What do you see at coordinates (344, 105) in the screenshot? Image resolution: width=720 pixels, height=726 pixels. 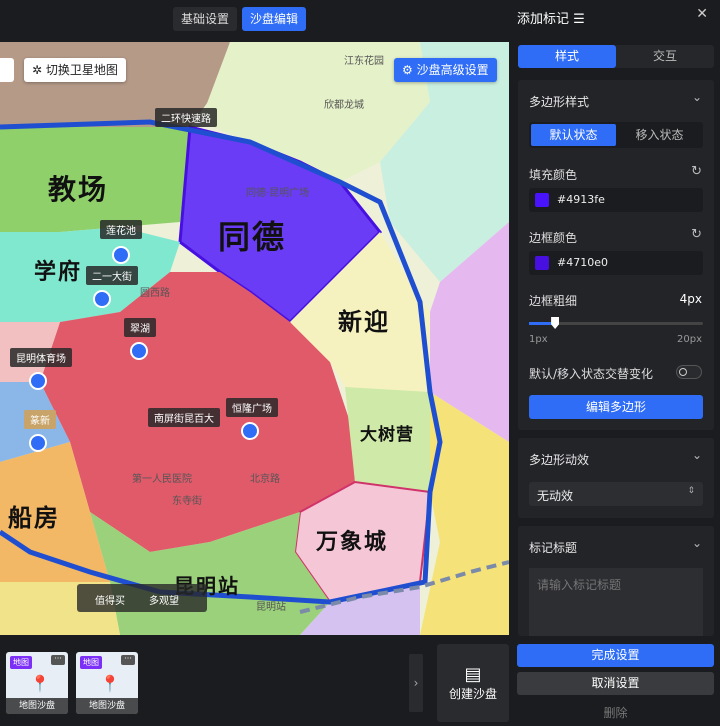 I see `street-label: 欣都龙城` at bounding box center [344, 105].